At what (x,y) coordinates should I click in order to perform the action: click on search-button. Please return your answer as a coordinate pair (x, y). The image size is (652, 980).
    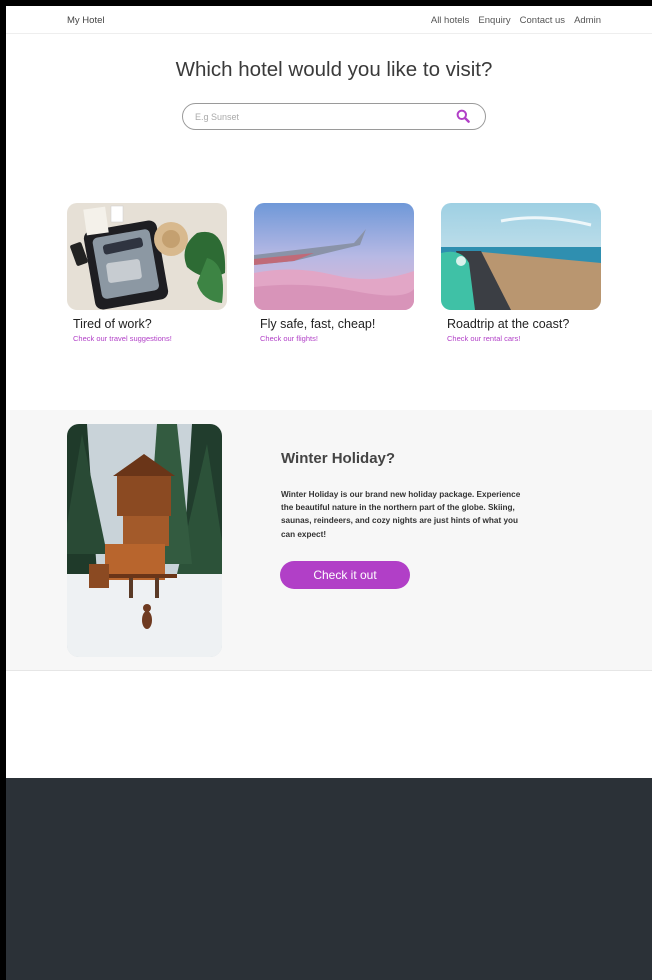
    Looking at the image, I should click on (463, 117).